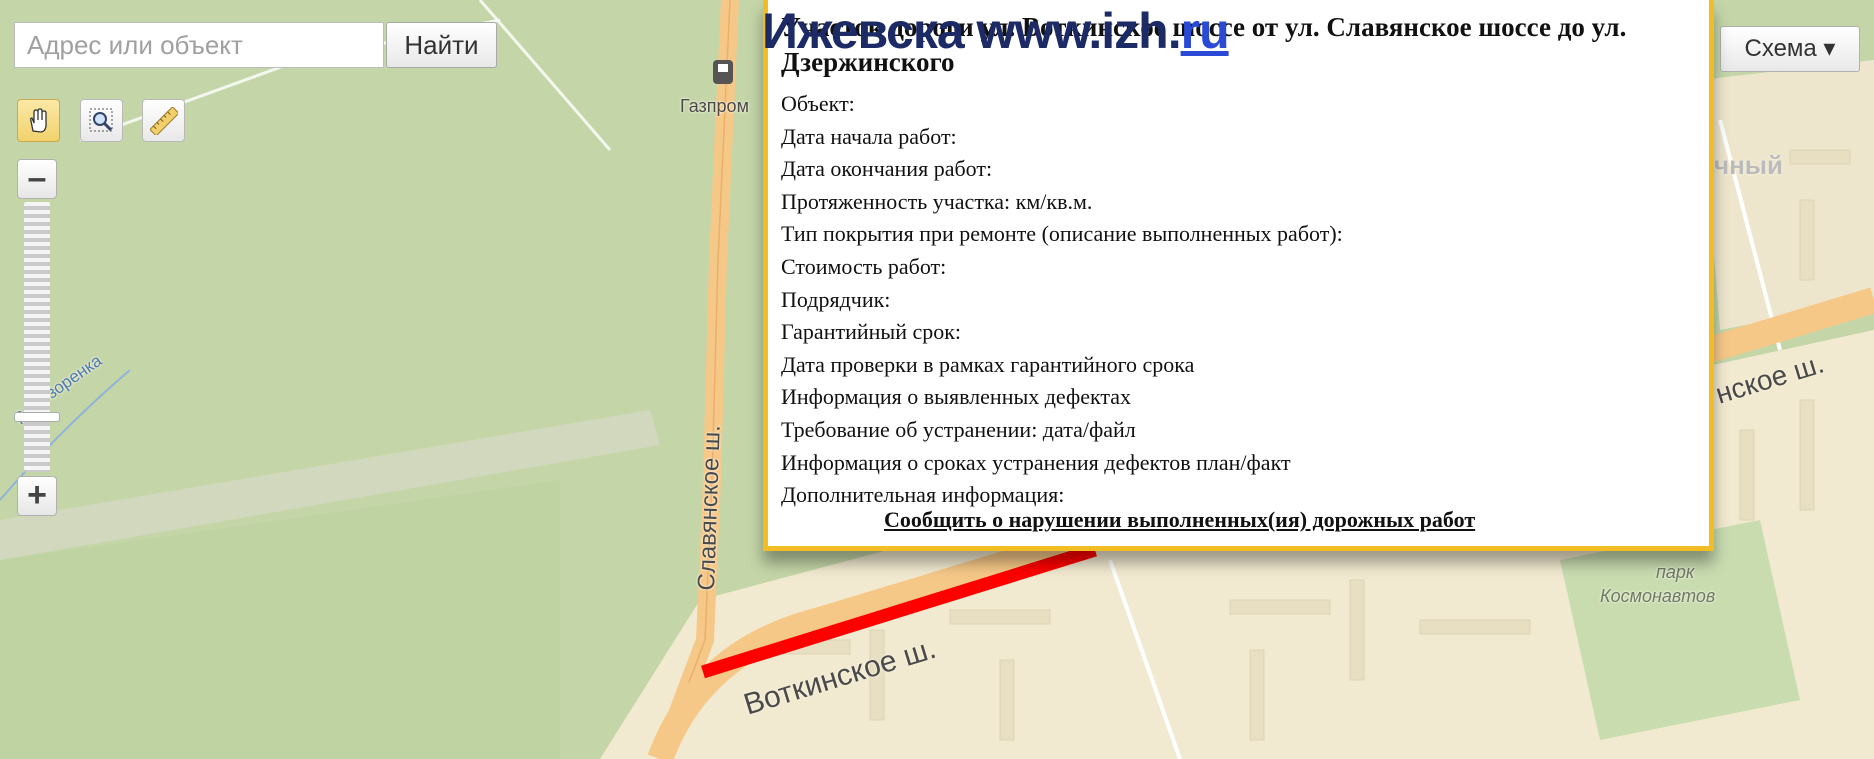  Describe the element at coordinates (1790, 49) in the screenshot. I see `map-type-dropdown: Схема ▾` at that location.